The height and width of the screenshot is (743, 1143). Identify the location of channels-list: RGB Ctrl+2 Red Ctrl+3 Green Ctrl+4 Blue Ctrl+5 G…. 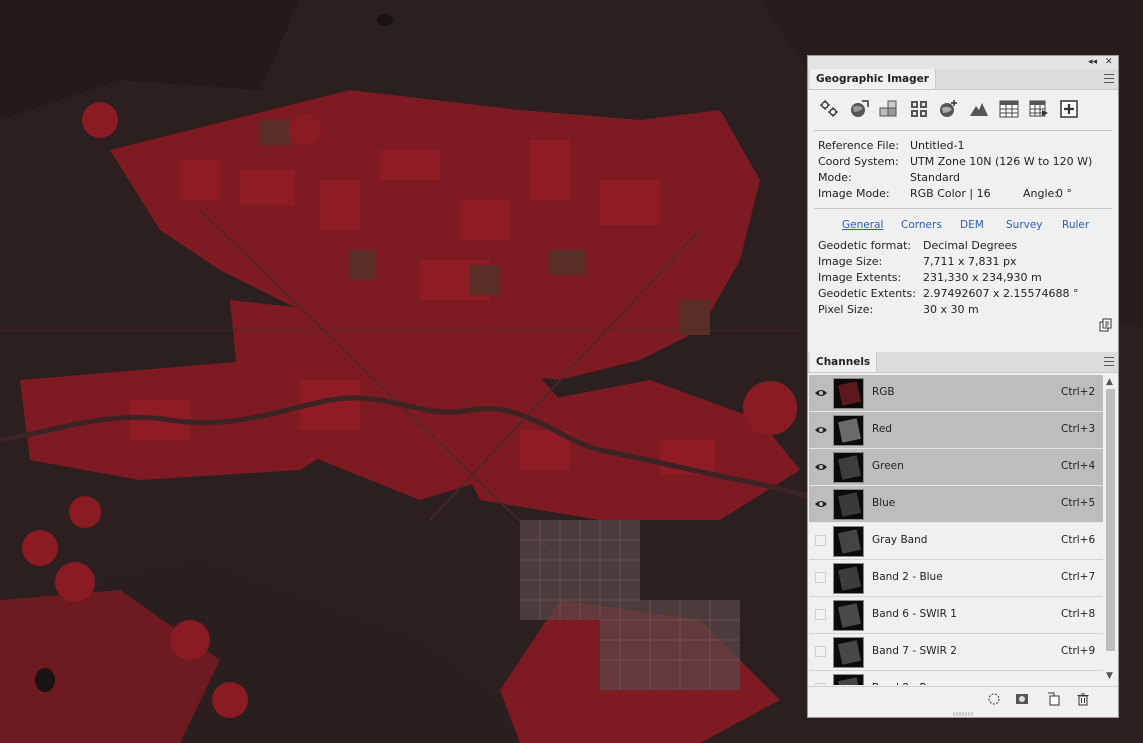
(956, 530).